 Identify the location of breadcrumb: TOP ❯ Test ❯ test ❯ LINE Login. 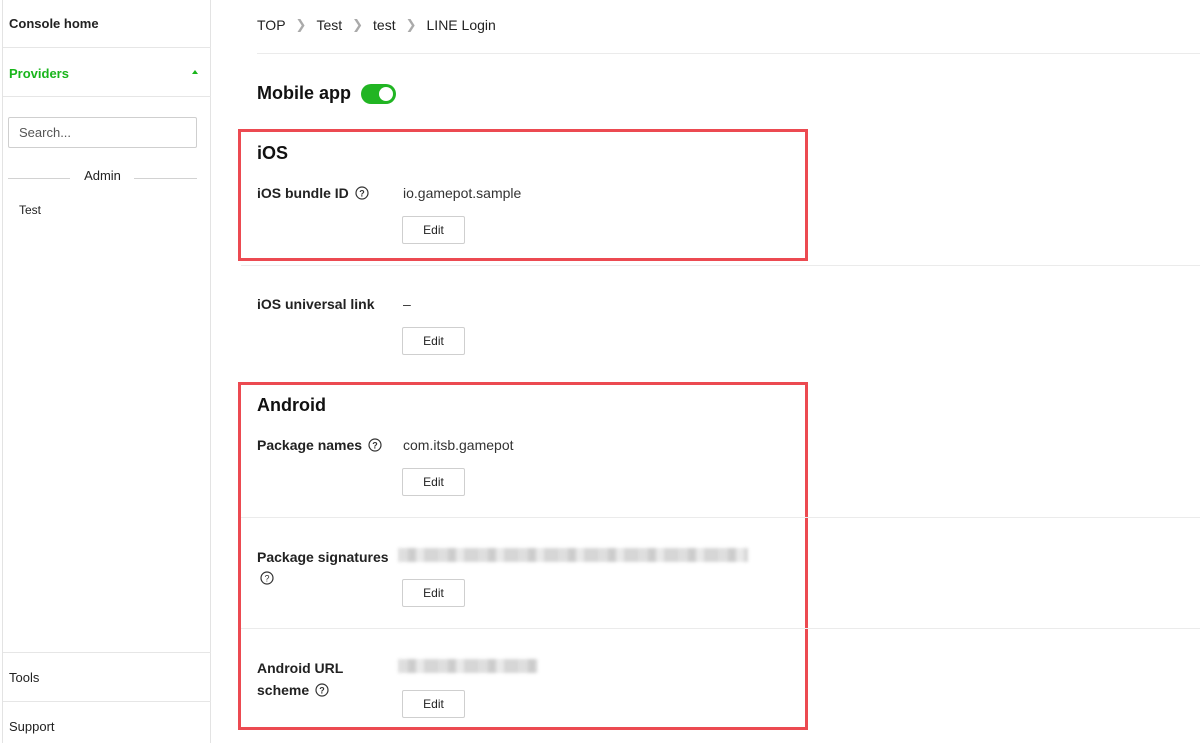
(376, 25).